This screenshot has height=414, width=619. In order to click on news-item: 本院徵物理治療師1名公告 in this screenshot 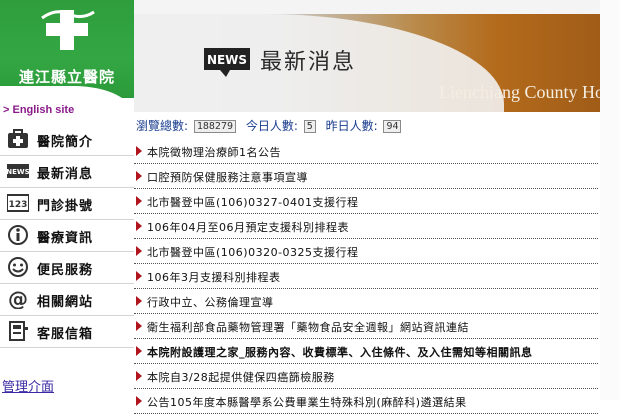, I will do `click(366, 151)`.